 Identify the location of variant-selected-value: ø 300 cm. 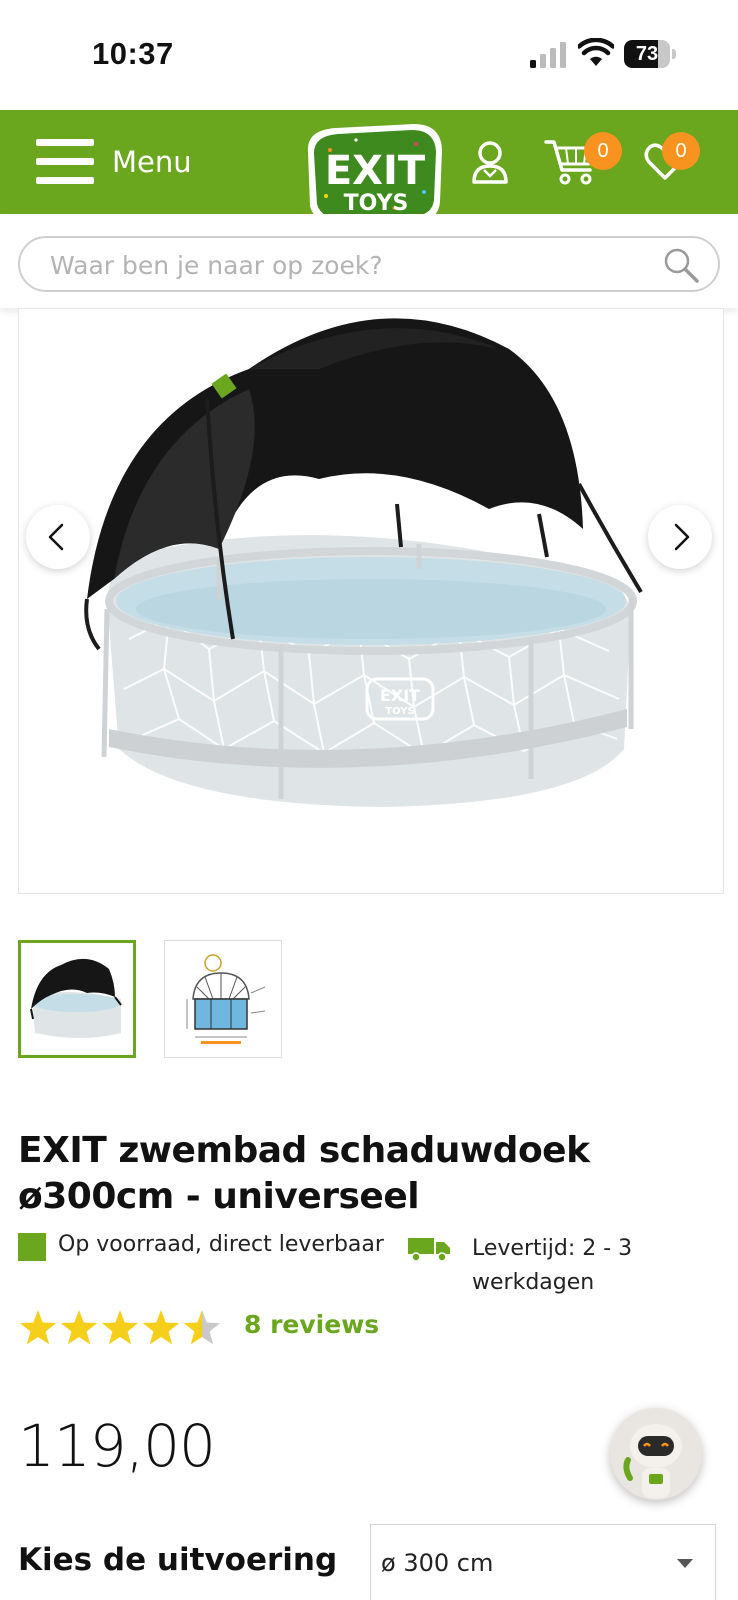
(437, 1563).